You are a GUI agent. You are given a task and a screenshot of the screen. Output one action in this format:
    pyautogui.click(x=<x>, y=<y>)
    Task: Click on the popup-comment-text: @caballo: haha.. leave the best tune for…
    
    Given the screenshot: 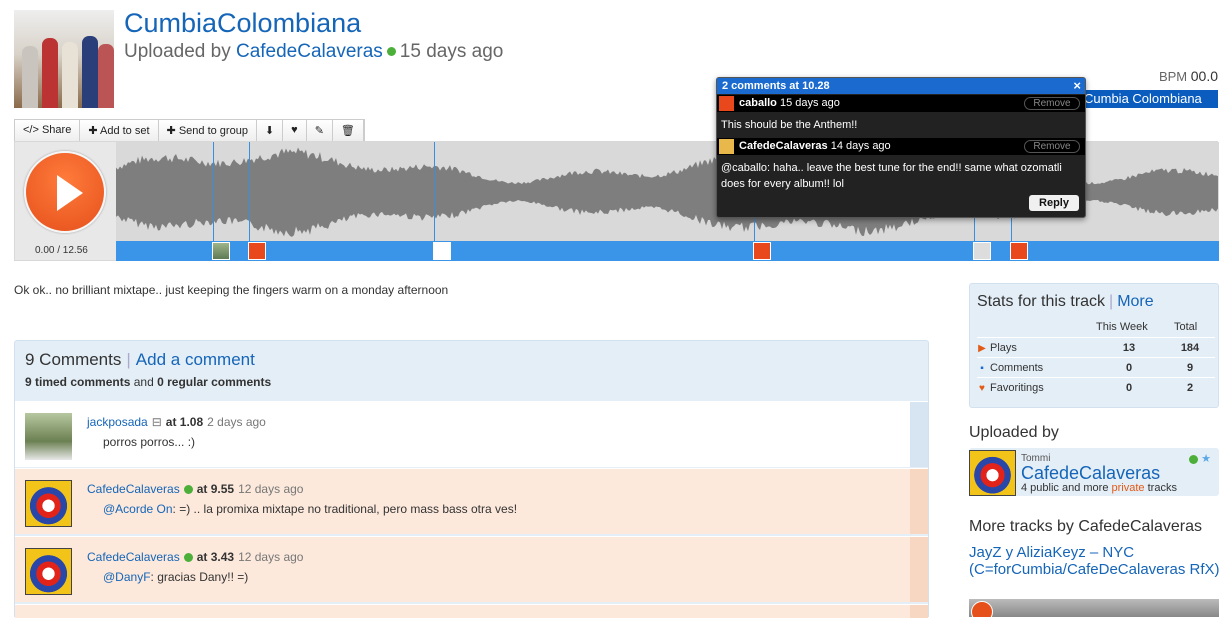 What is the action you would take?
    pyautogui.click(x=891, y=176)
    